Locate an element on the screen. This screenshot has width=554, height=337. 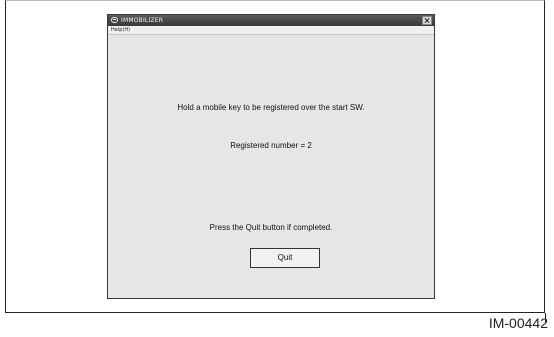
app-icon is located at coordinates (114, 20).